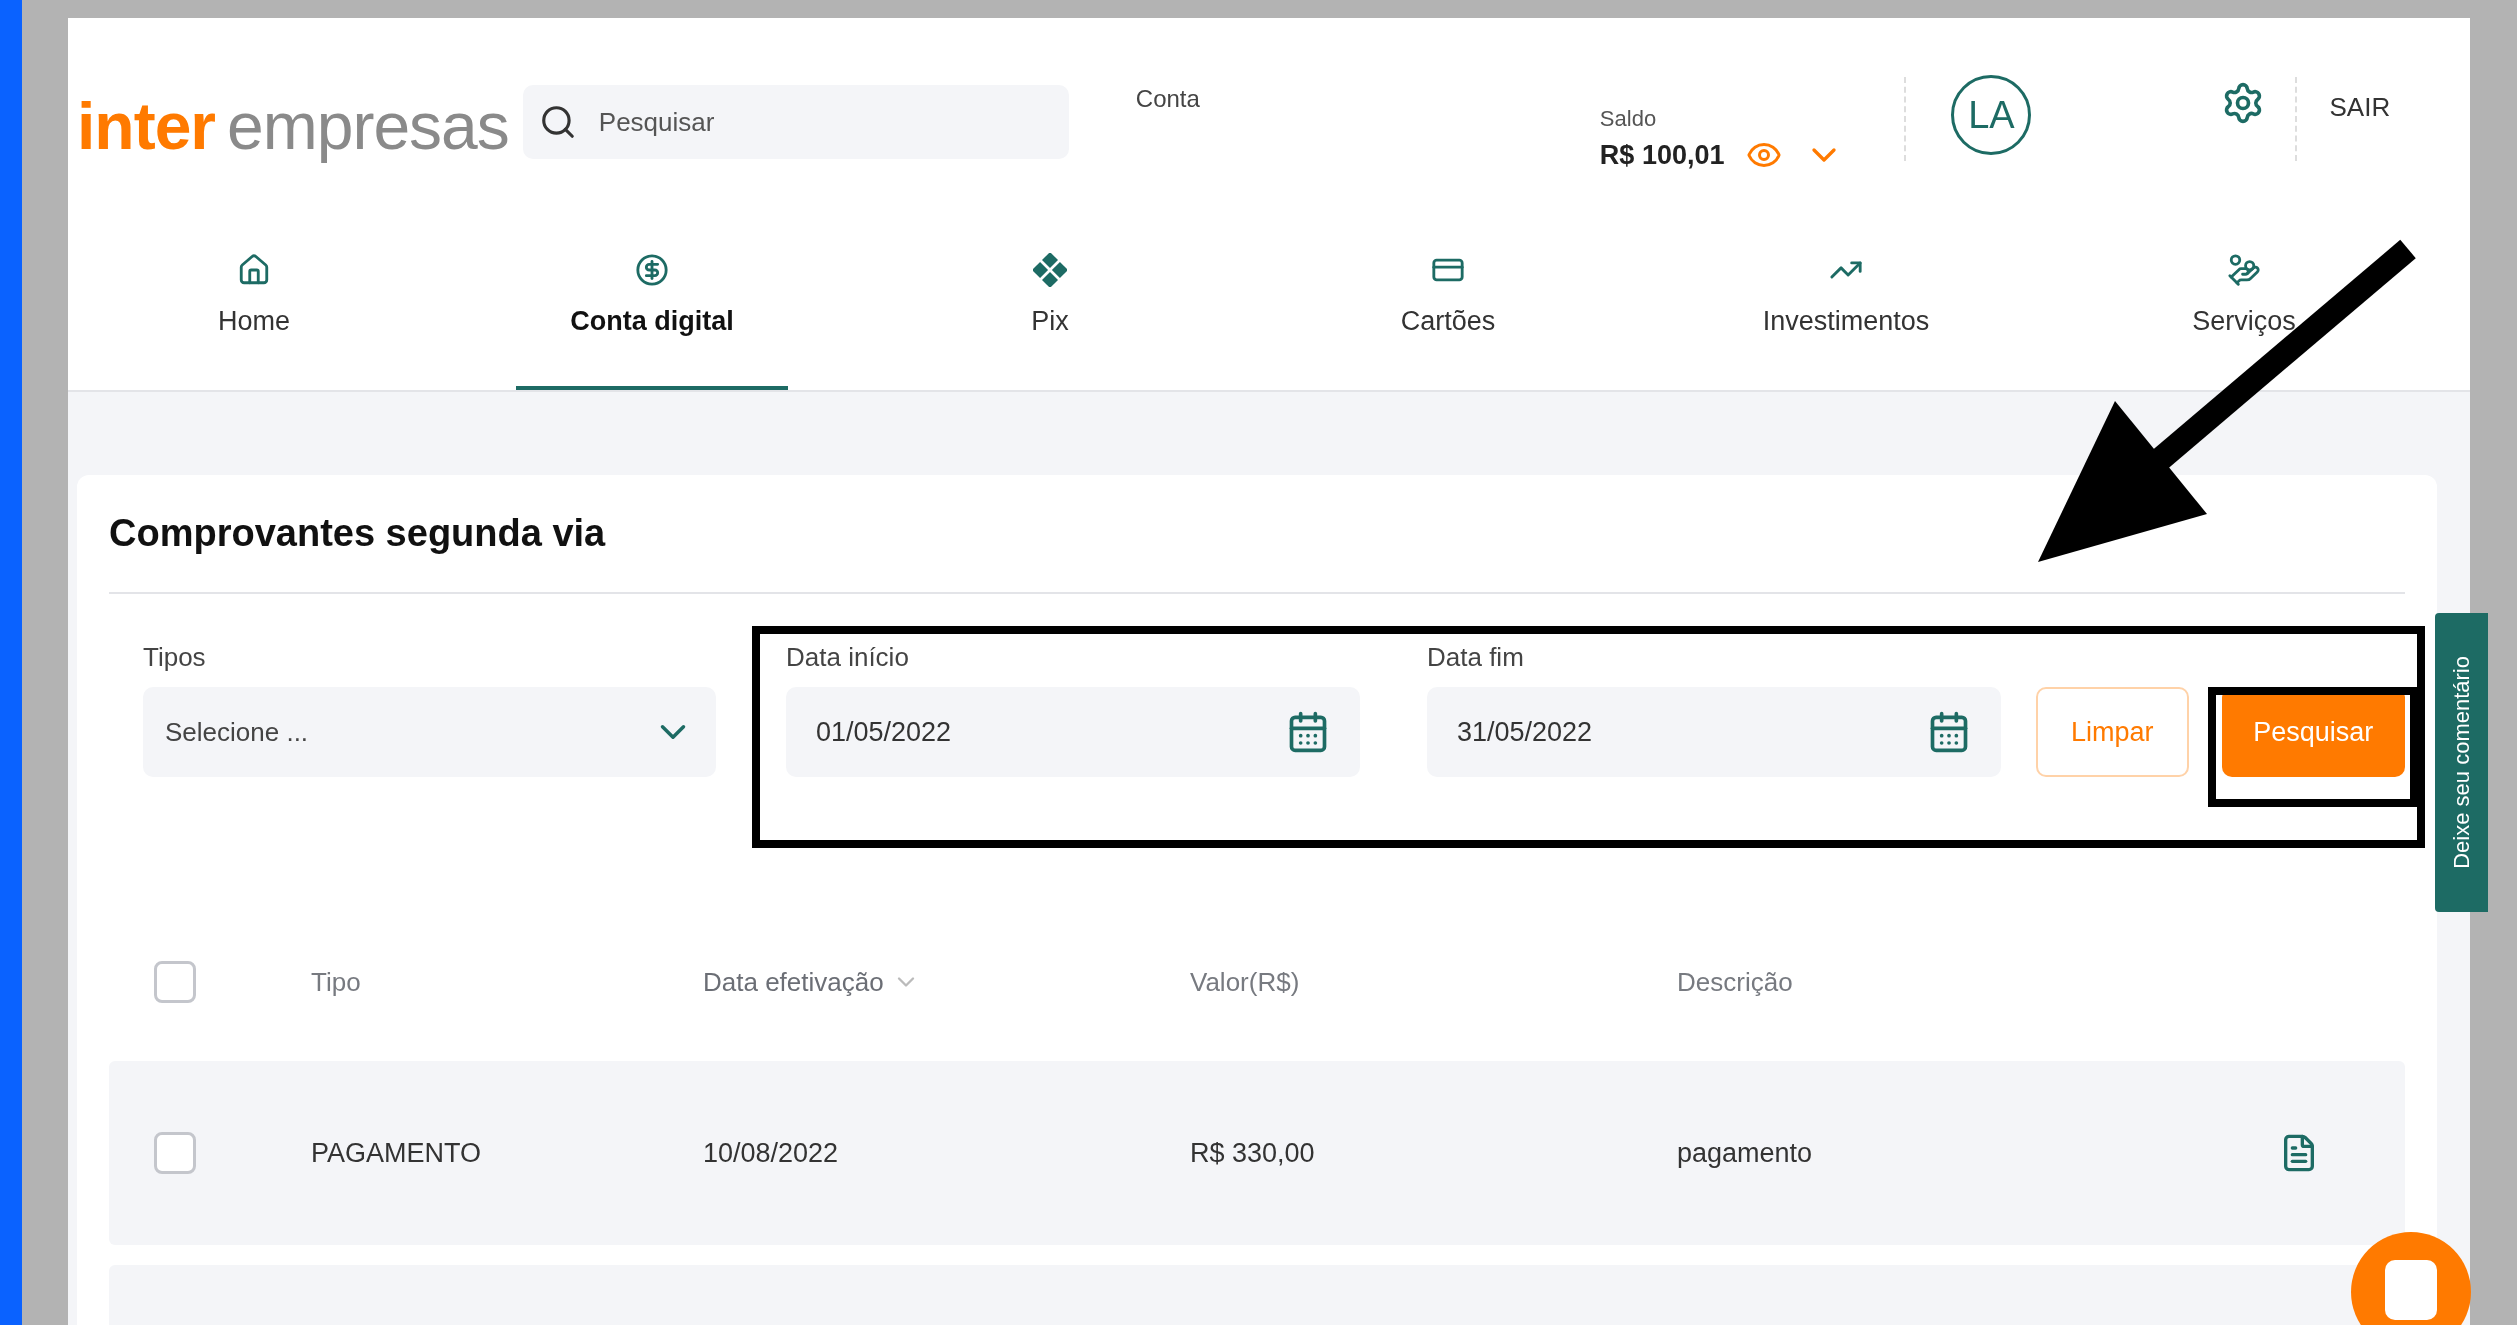 This screenshot has width=2517, height=1325. Describe the element at coordinates (1050, 293) in the screenshot. I see `nav-tab: Pix` at that location.